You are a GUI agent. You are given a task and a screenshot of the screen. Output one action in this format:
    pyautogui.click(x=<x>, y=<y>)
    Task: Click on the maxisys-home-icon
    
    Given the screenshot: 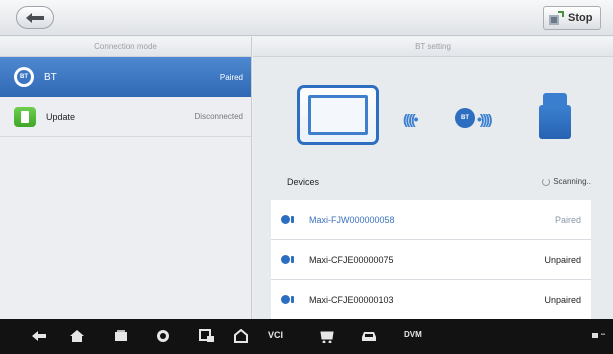 What is the action you would take?
    pyautogui.click(x=241, y=336)
    